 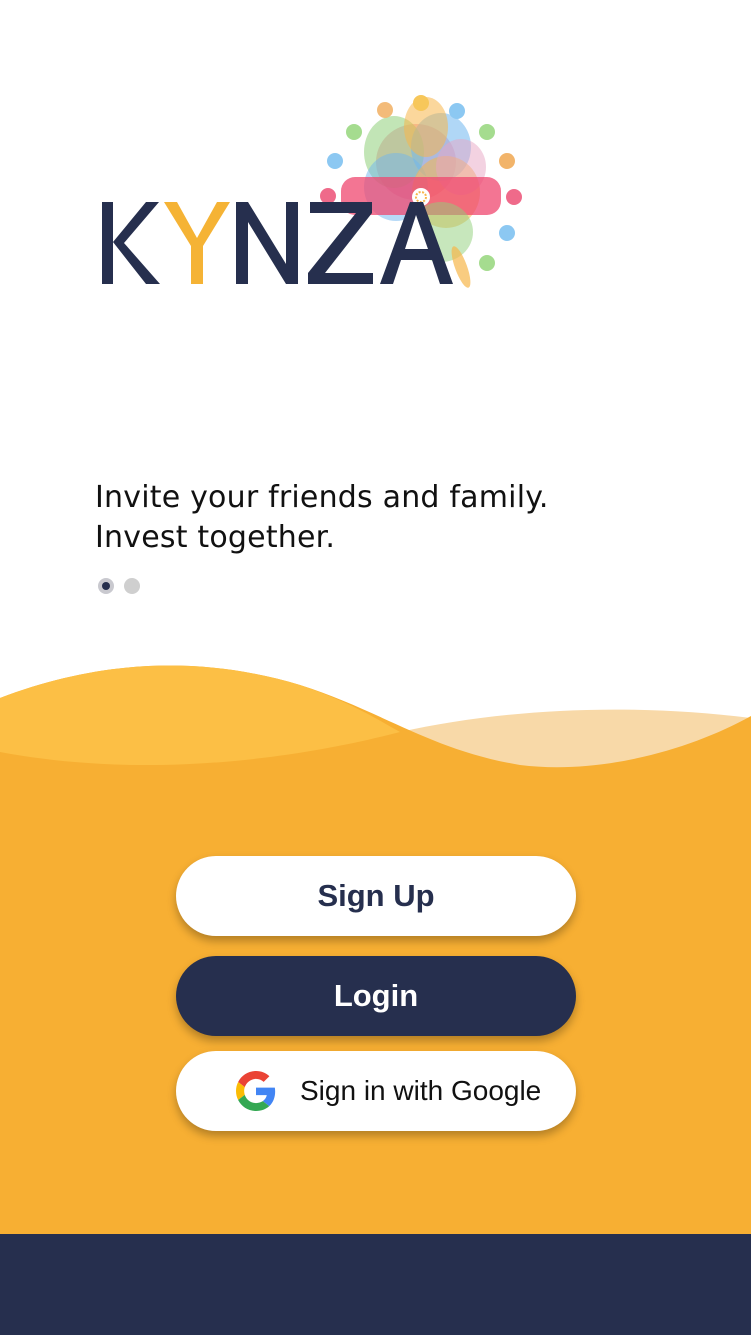 I want to click on kynza-burst-icon, so click(x=421, y=191).